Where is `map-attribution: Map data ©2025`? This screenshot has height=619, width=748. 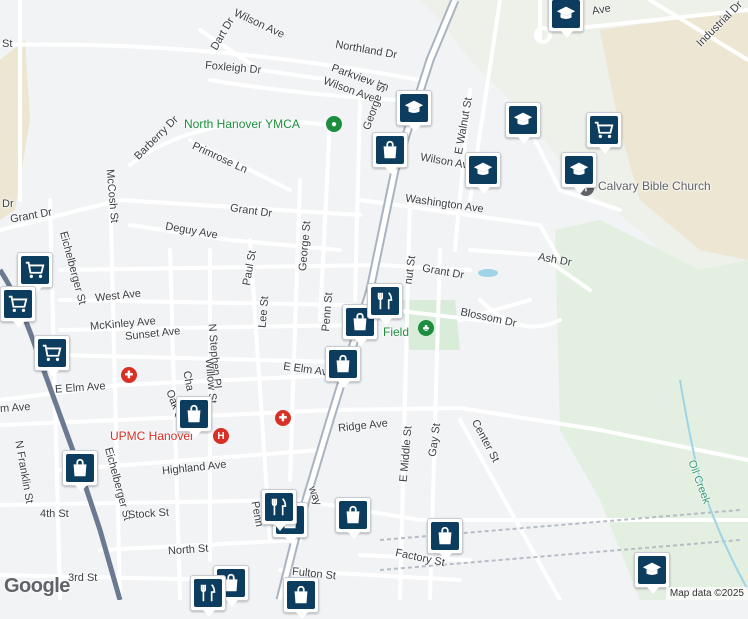 map-attribution: Map data ©2025 is located at coordinates (706, 593).